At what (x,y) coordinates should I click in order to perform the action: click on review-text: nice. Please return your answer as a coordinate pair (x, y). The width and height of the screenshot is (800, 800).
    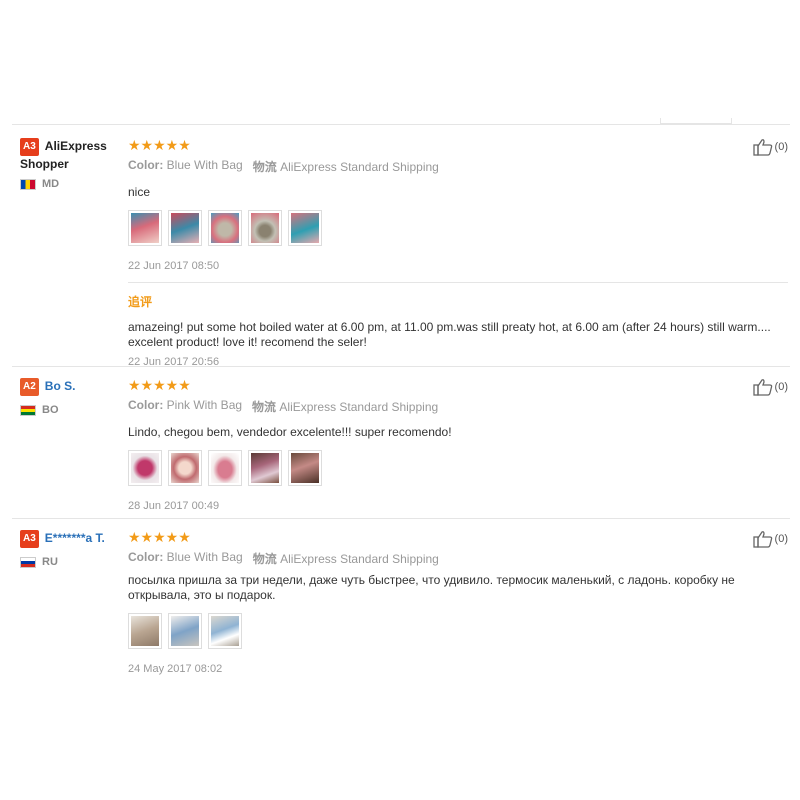
    Looking at the image, I should click on (139, 192).